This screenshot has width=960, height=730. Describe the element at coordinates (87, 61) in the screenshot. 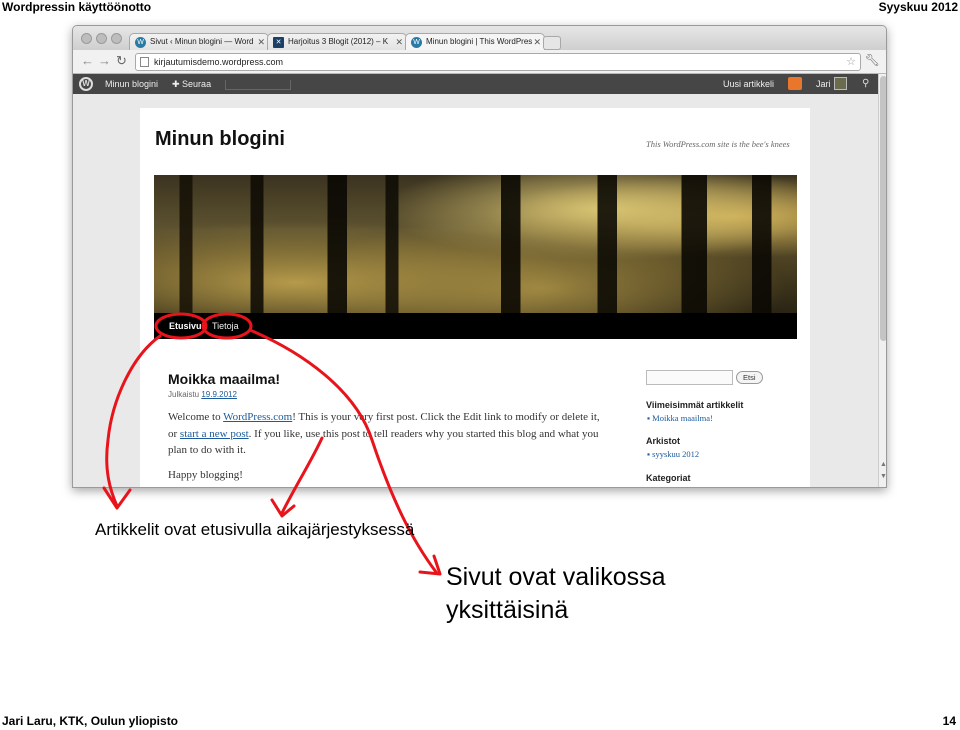

I see `back-arrow-icon: ←` at that location.